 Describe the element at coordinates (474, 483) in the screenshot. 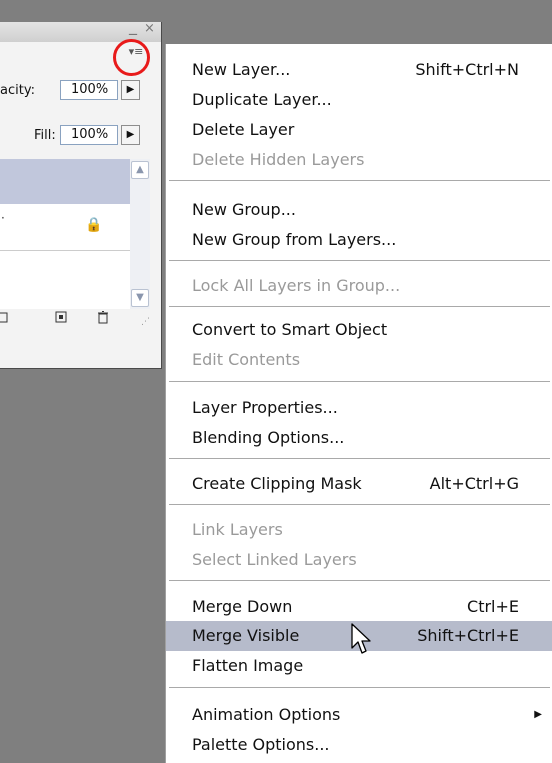

I see `menu-item-shortcut: Alt+Ctrl+G` at that location.